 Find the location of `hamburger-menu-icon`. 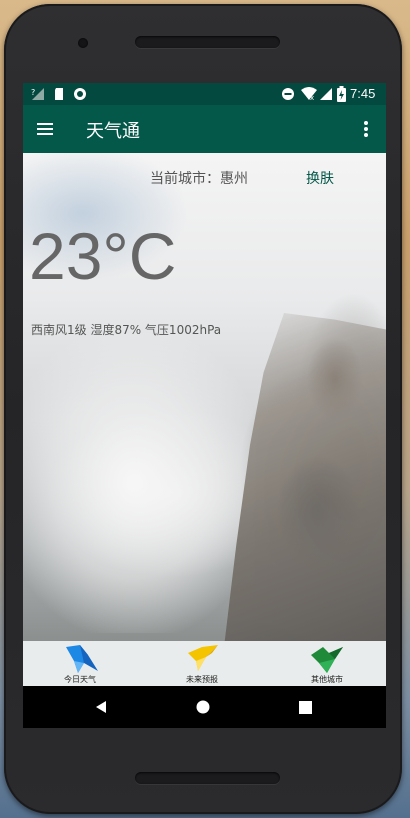

hamburger-menu-icon is located at coordinates (45, 129).